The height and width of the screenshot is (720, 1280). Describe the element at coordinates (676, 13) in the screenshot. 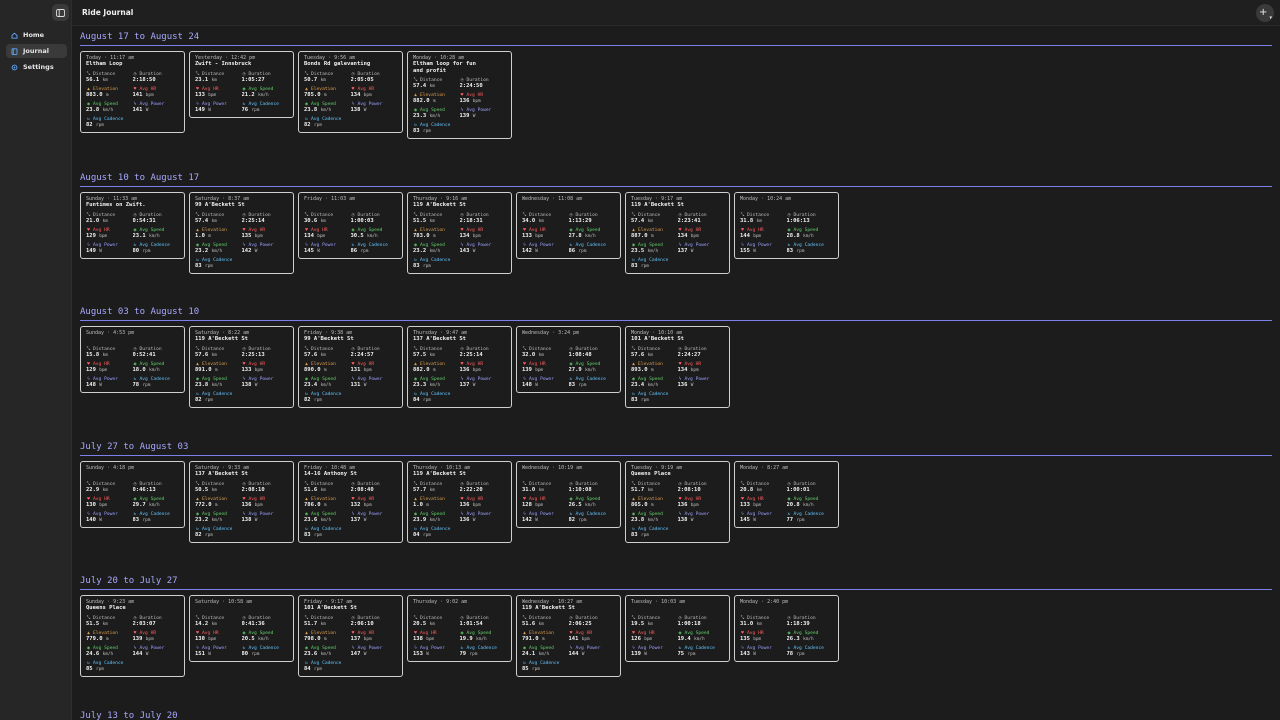

I see `toolbar: Ride Journal + ▾` at that location.